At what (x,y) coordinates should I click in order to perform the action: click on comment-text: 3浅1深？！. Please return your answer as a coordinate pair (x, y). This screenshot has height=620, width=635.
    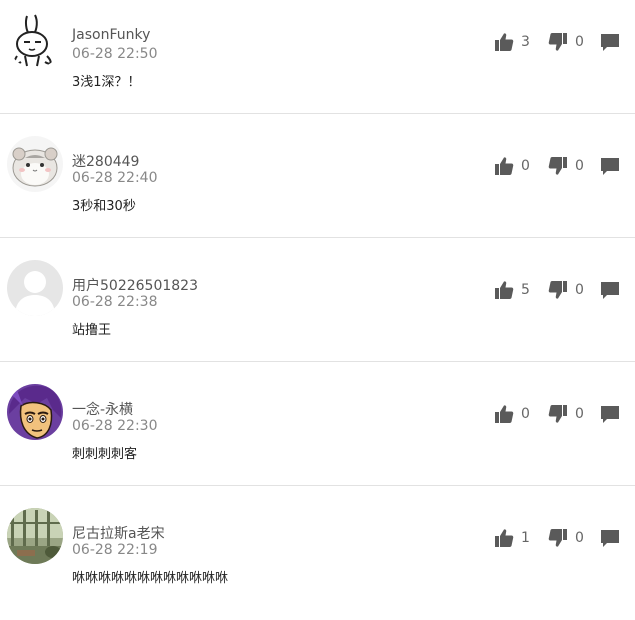
    Looking at the image, I should click on (106, 82).